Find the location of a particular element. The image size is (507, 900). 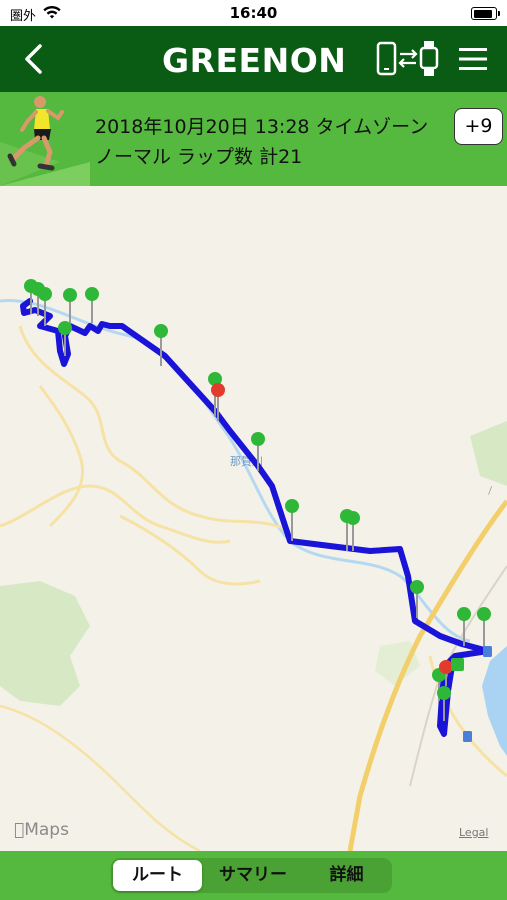

store-poi-icon is located at coordinates (457, 664).